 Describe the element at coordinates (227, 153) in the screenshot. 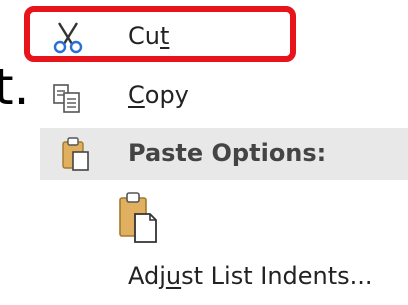

I see `paste-options-label: Paste Options:` at that location.